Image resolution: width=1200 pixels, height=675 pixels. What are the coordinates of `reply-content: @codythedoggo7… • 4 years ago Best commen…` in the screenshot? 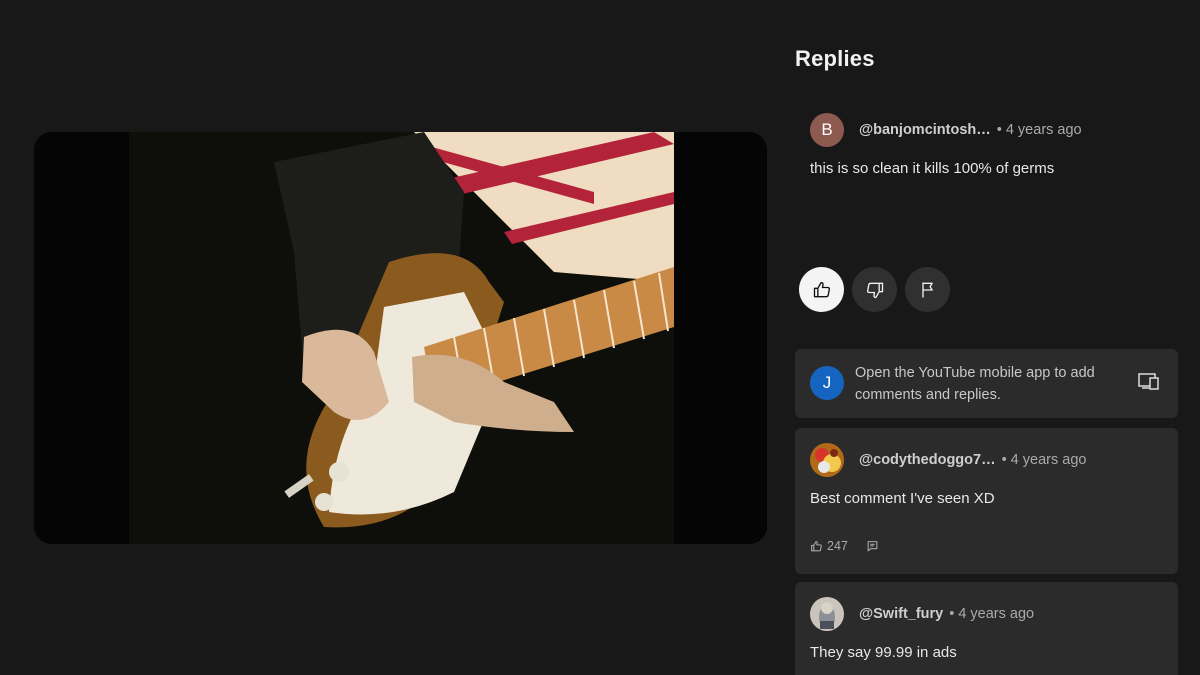 It's located at (987, 475).